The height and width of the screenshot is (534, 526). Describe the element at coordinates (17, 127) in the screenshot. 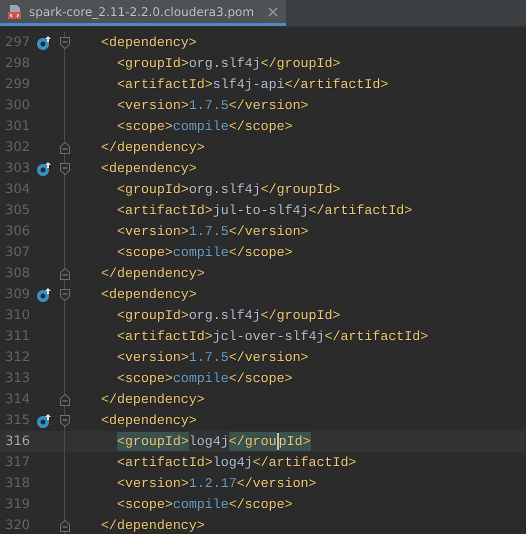

I see `line-number: 301` at that location.